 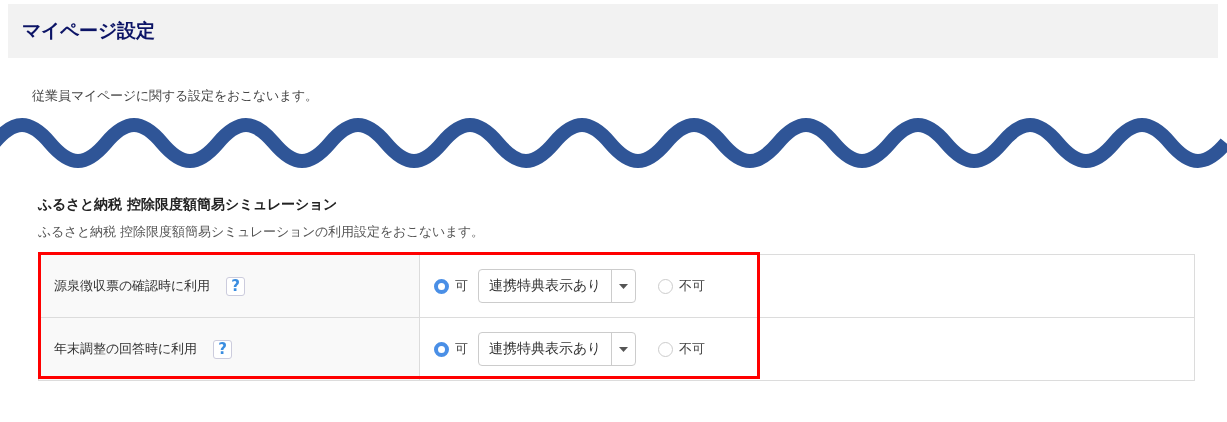 I want to click on setting-label: 源泉徴収票の確認時に利用, so click(x=132, y=286).